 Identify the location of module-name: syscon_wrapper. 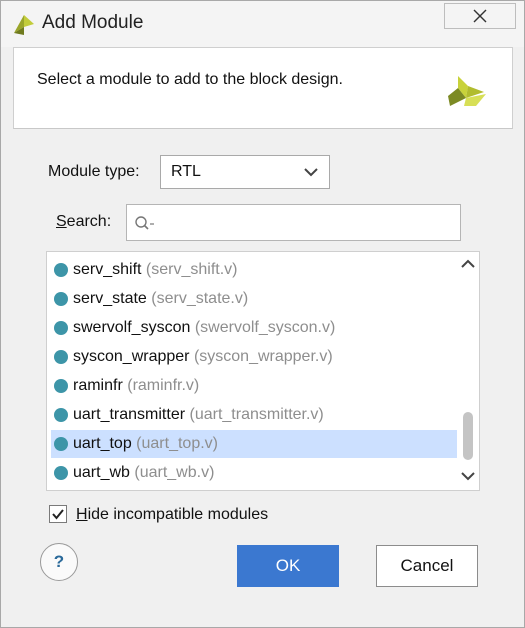
(131, 356).